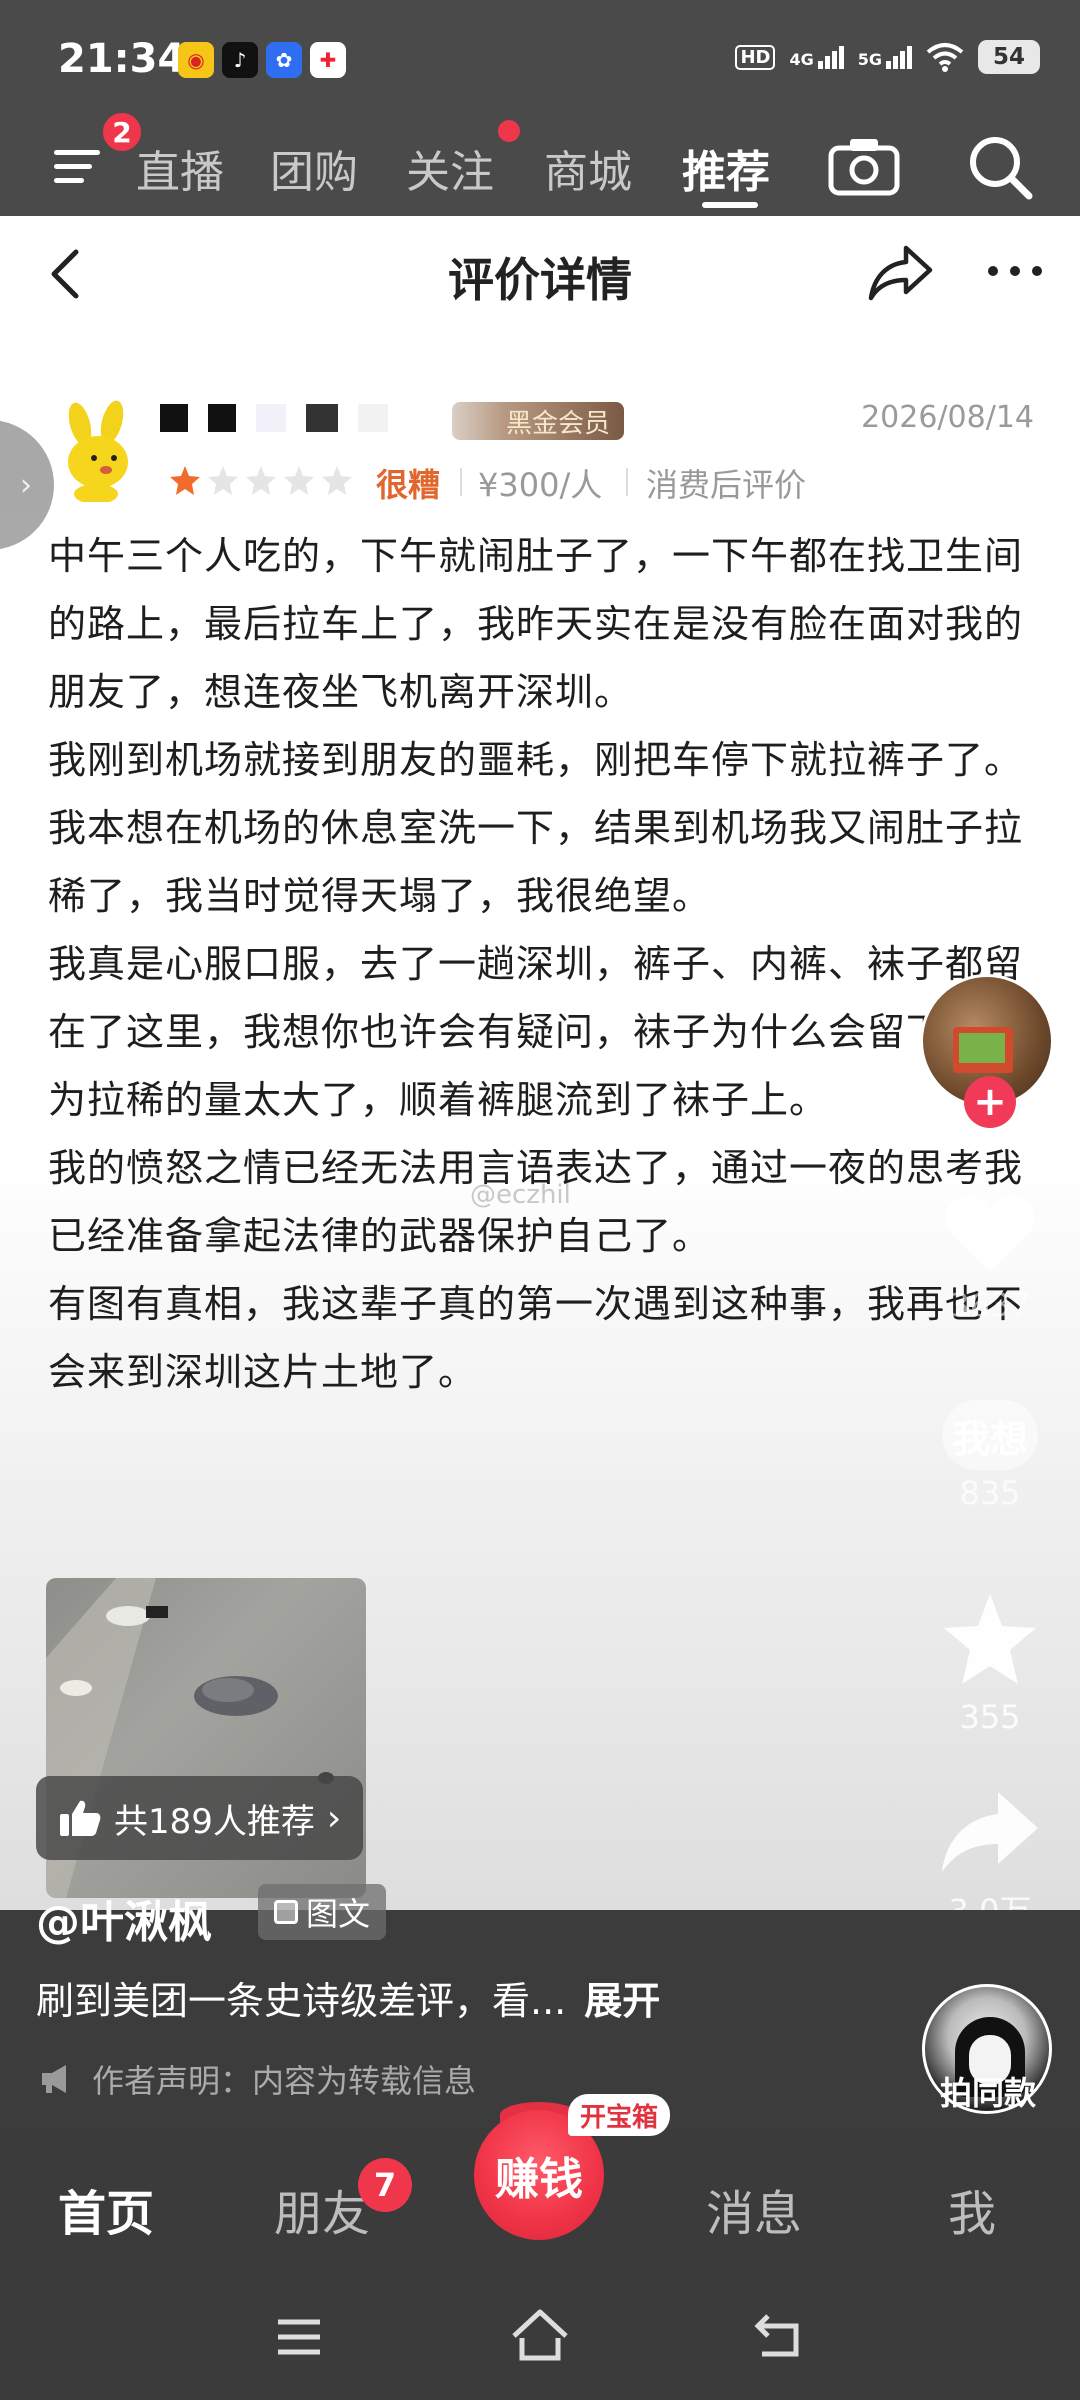 This screenshot has width=1080, height=2400. I want to click on reviewer-avatar, so click(99, 451).